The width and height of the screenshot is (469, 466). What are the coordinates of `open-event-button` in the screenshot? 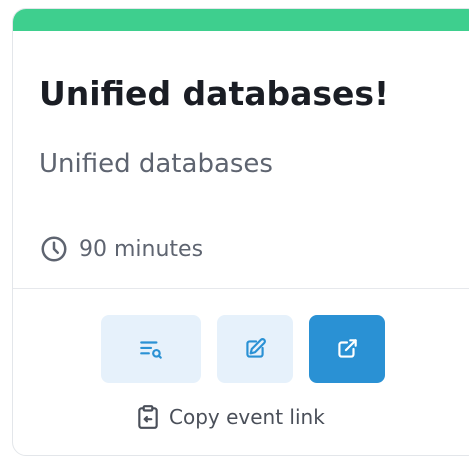 It's located at (347, 349).